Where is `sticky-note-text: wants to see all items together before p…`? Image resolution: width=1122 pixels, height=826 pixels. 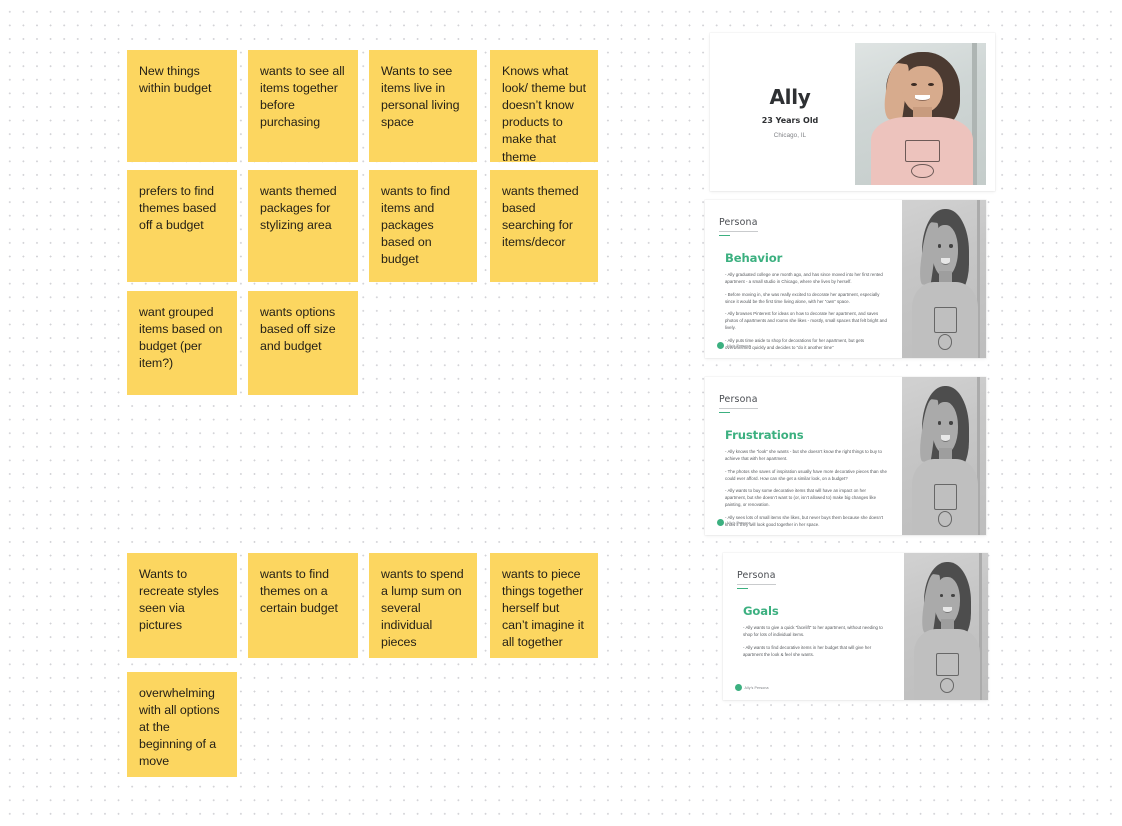 sticky-note-text: wants to see all items together before p… is located at coordinates (302, 97).